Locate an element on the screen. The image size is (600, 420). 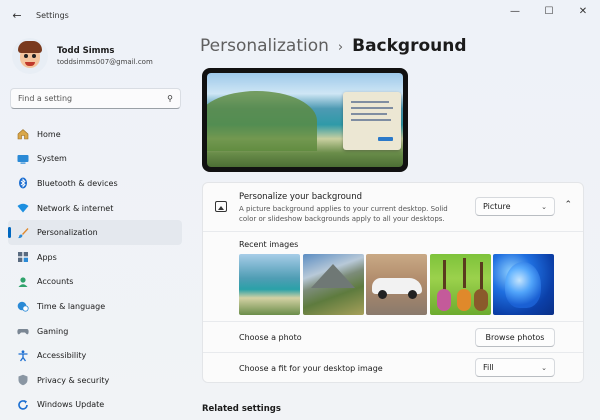
breadcrumb-parent: Personalization is located at coordinates (264, 46).